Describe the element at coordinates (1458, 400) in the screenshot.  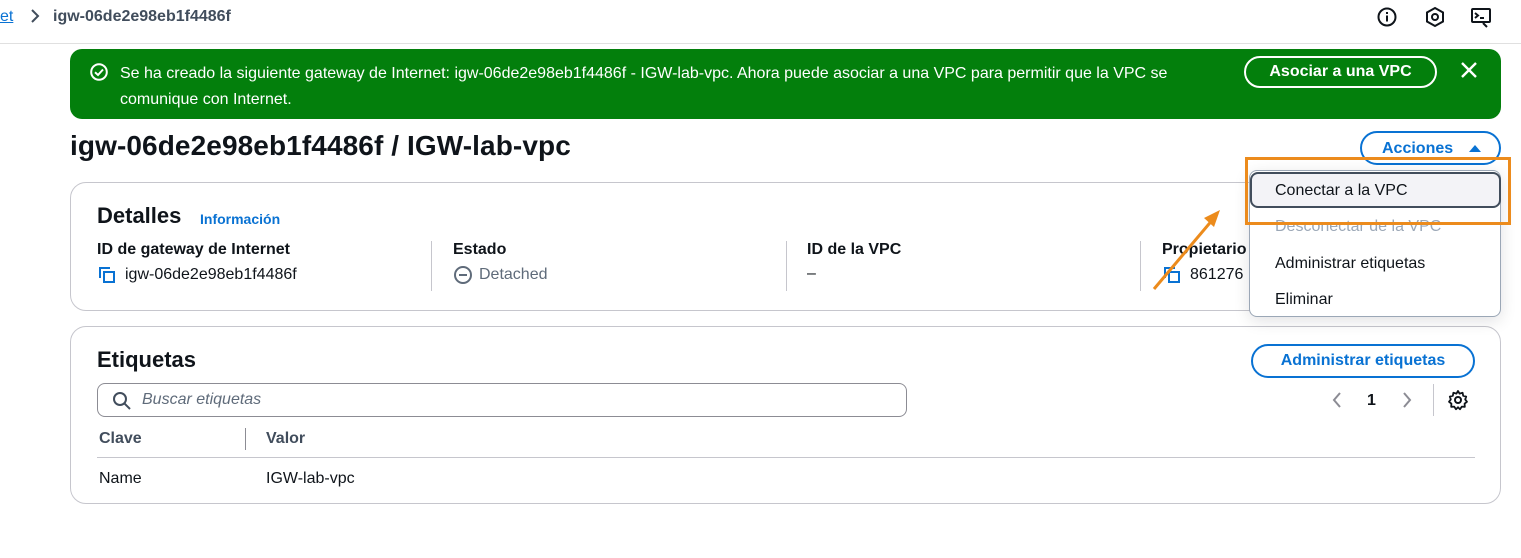
I see `gear-icon` at that location.